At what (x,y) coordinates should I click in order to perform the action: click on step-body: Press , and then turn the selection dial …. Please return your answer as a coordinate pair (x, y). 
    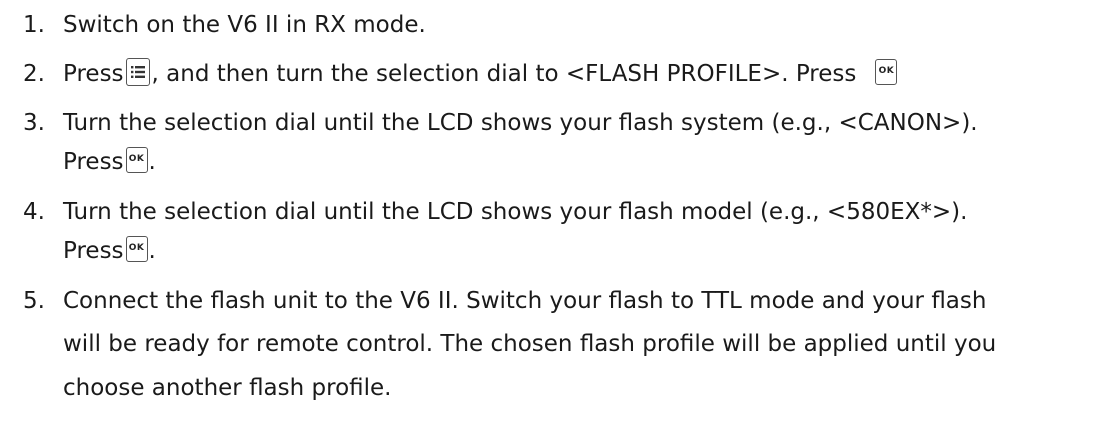
    Looking at the image, I should click on (480, 74).